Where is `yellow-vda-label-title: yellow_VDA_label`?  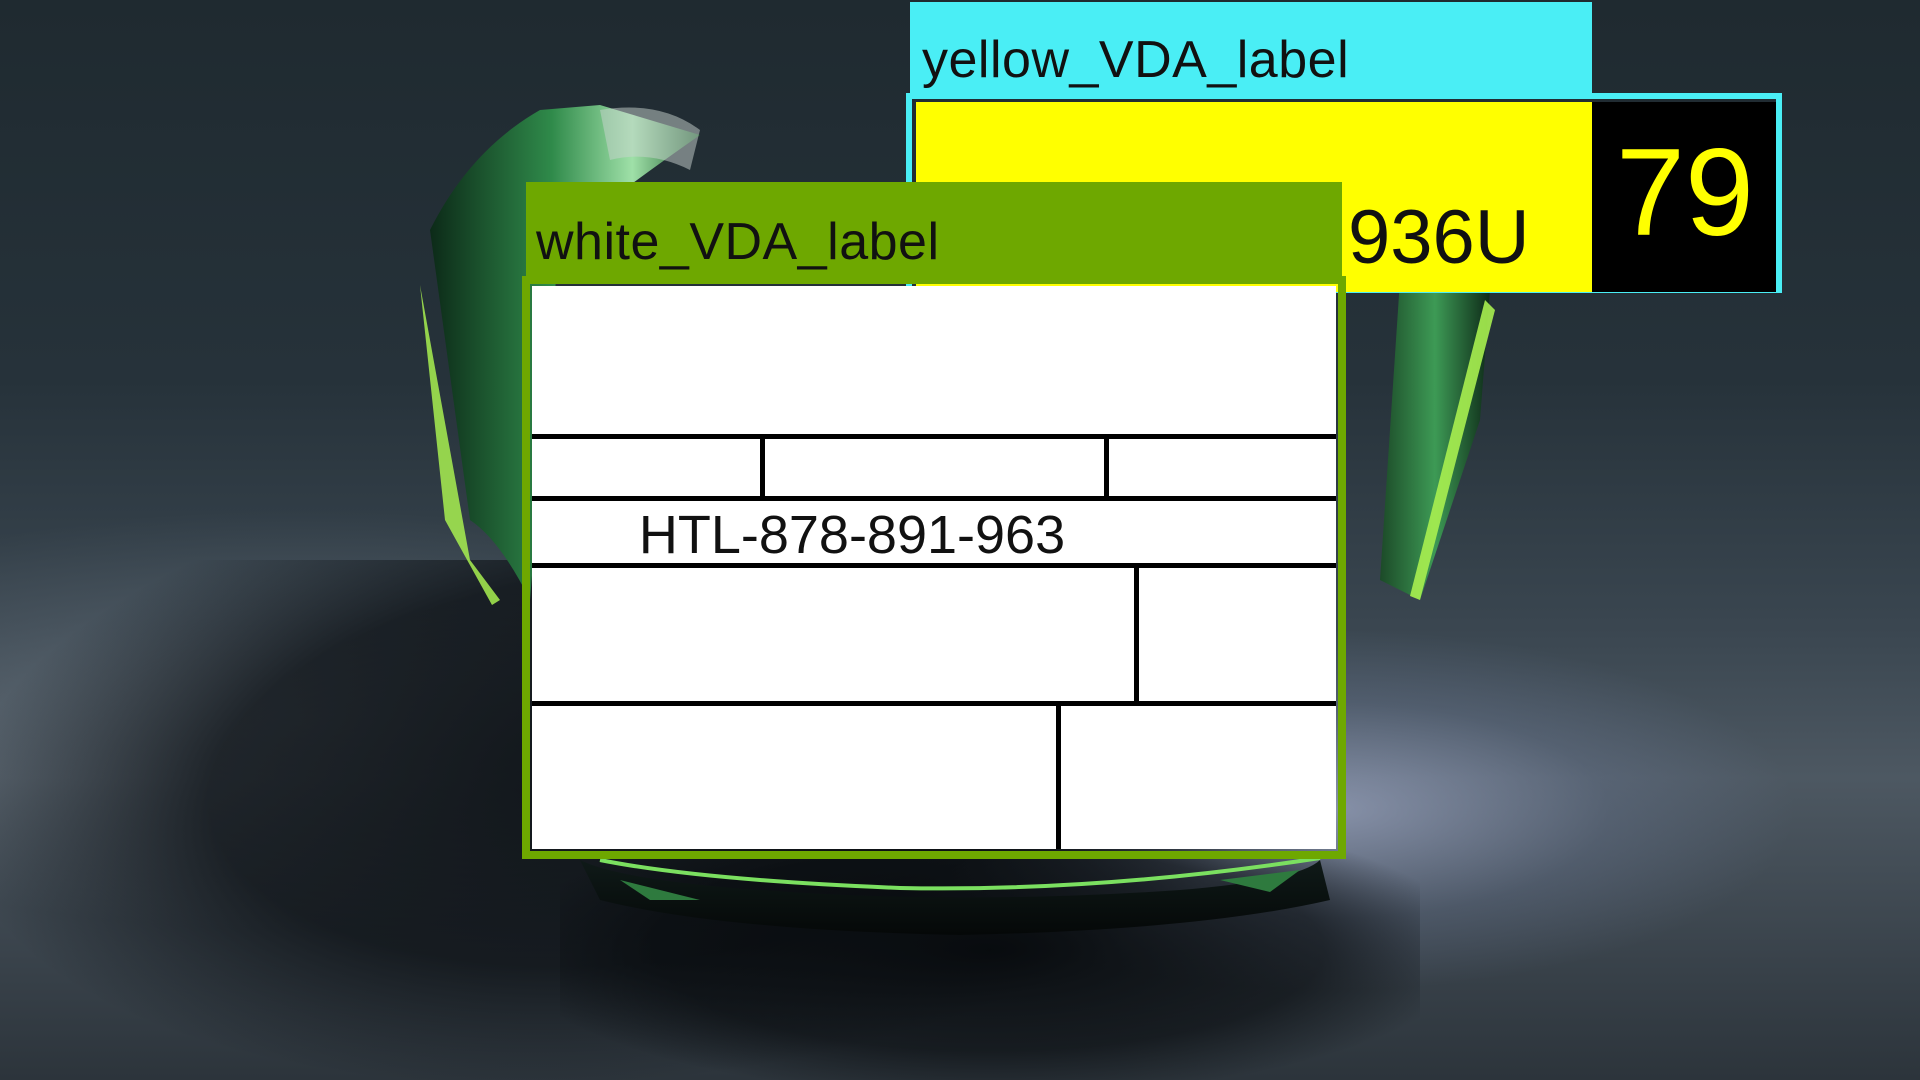
yellow-vda-label-title: yellow_VDA_label is located at coordinates (1136, 60).